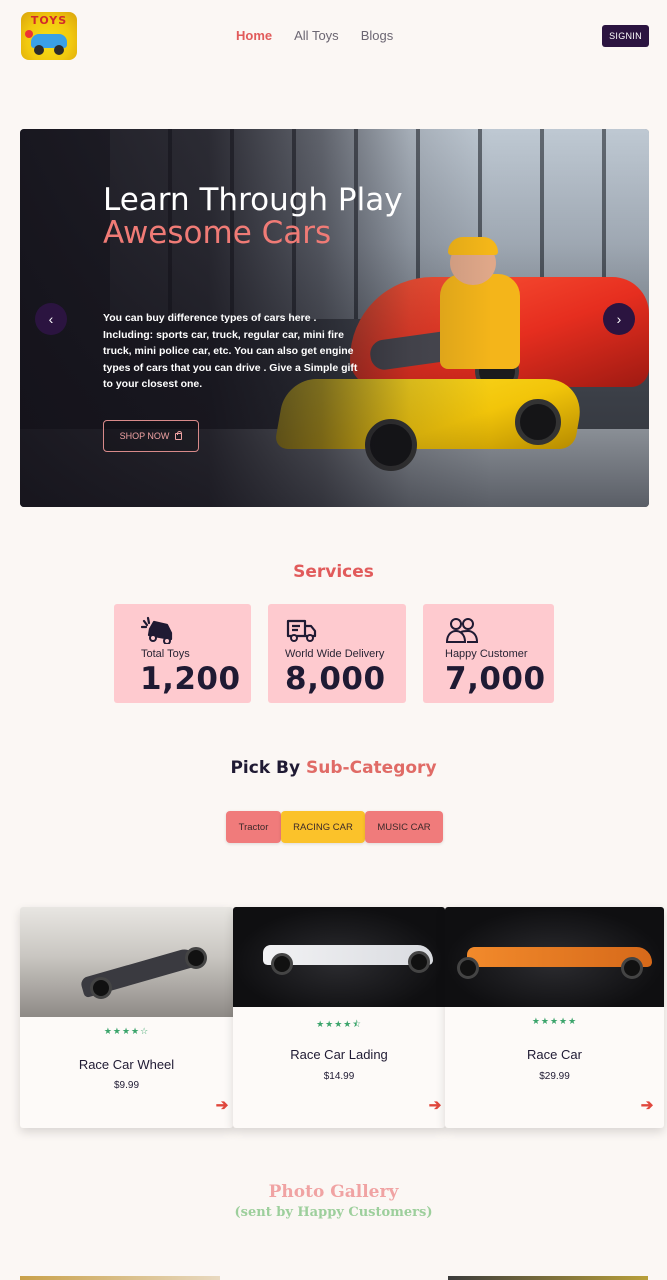  What do you see at coordinates (126, 1032) in the screenshot?
I see `rating-stars: ★★★★☆` at bounding box center [126, 1032].